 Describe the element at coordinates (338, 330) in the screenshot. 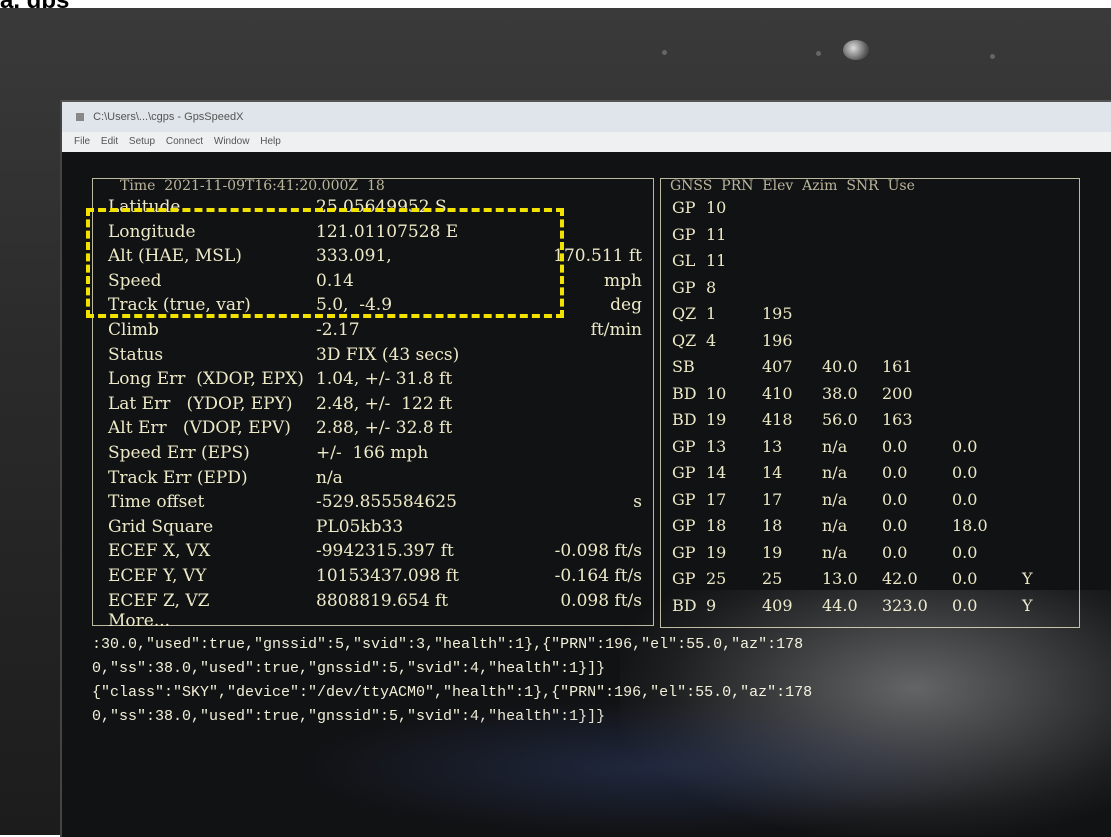

I see `field-value: -2.17` at that location.